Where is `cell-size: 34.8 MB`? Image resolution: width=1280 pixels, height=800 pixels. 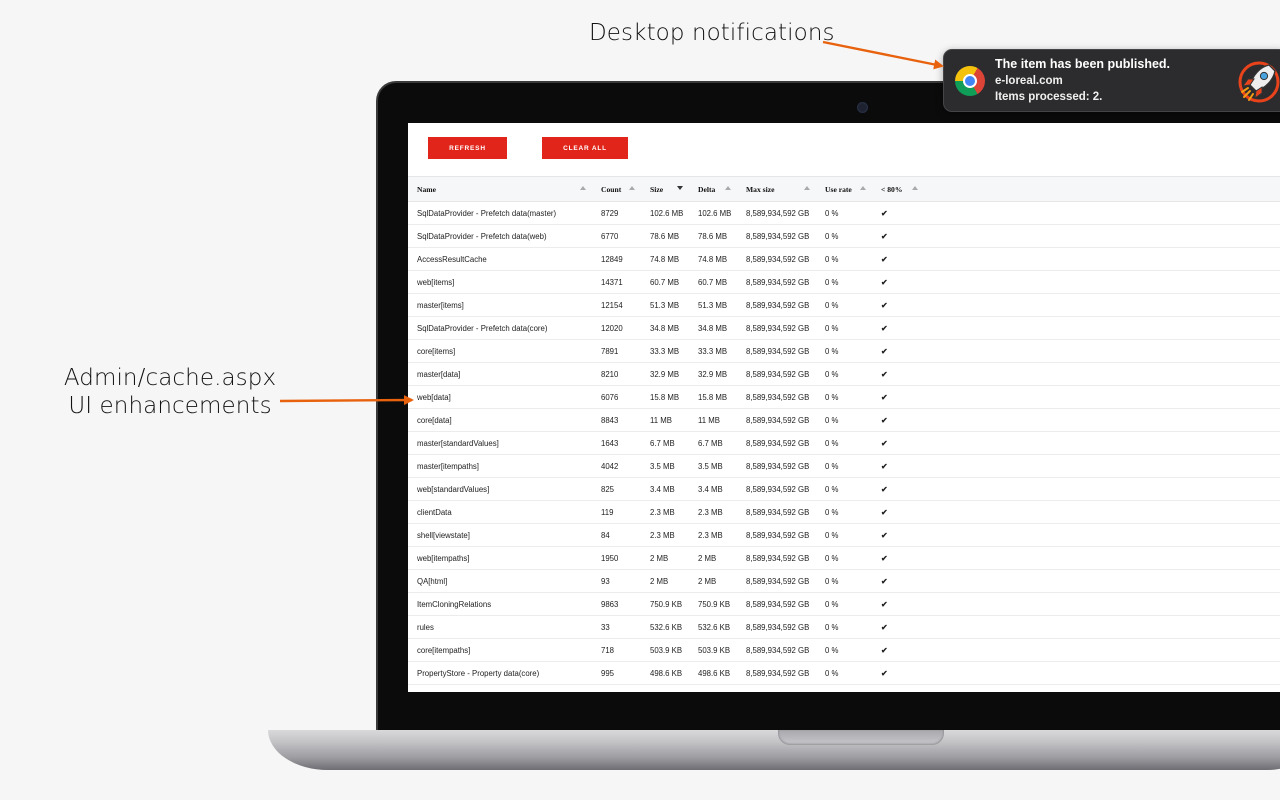
cell-size: 34.8 MB is located at coordinates (665, 328).